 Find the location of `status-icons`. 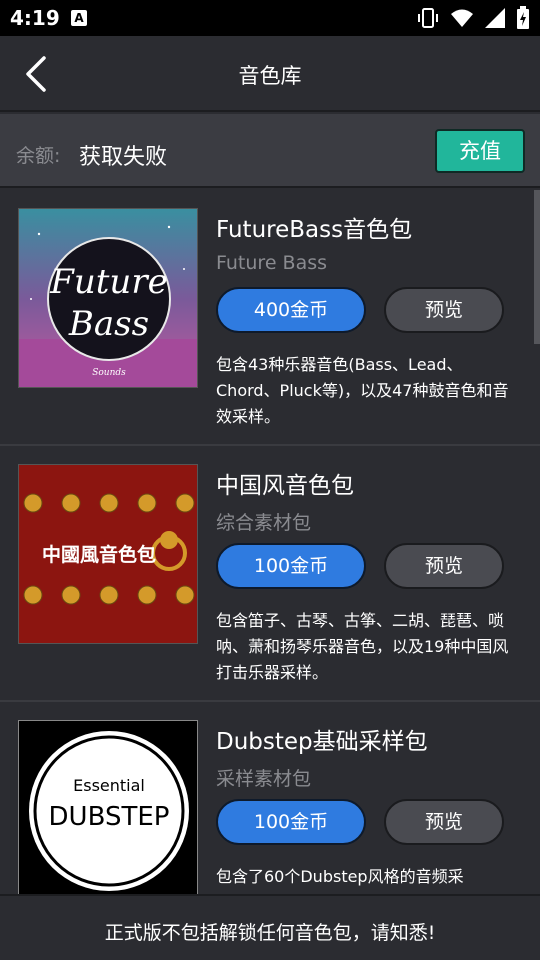

status-icons is located at coordinates (473, 18).